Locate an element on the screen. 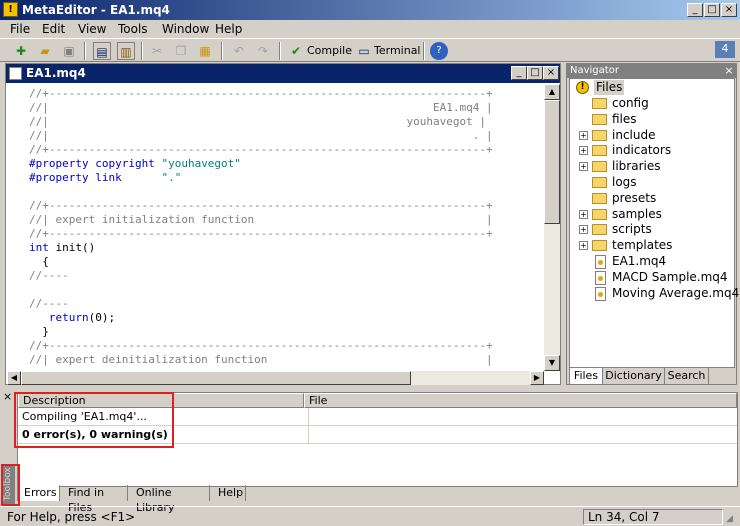  editor-horizontal-scrollbar: ◀ ▶ is located at coordinates (275, 378).